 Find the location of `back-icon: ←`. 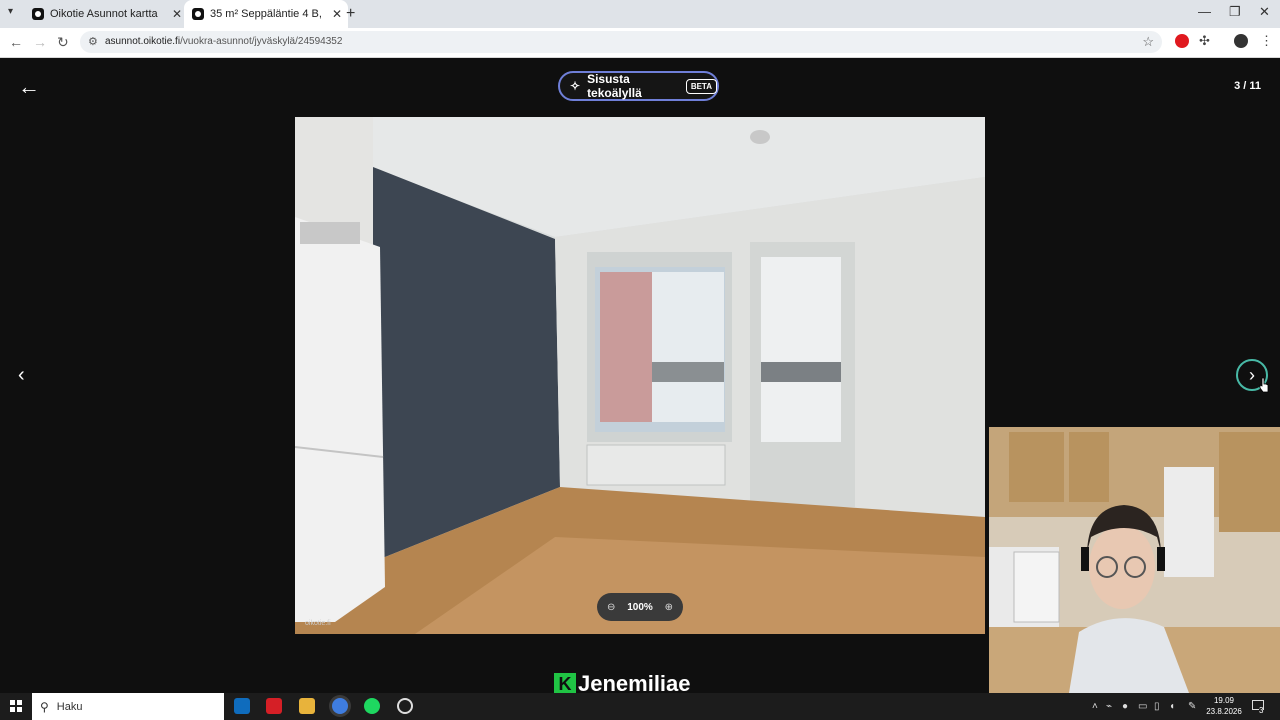

back-icon: ← is located at coordinates (16, 42).